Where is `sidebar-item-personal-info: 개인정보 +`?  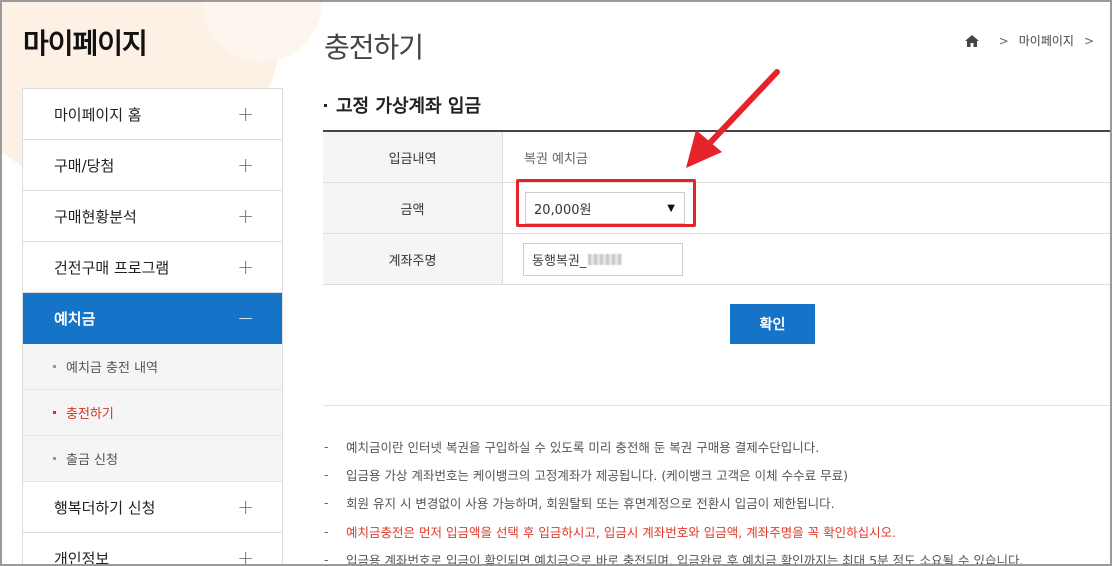
sidebar-item-personal-info: 개인정보 + is located at coordinates (152, 549).